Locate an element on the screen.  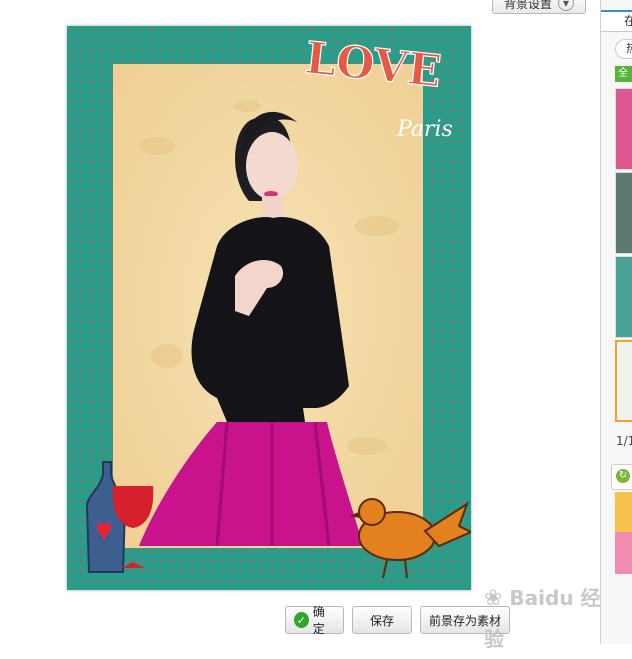
save-label: 保存 is located at coordinates (381, 620).